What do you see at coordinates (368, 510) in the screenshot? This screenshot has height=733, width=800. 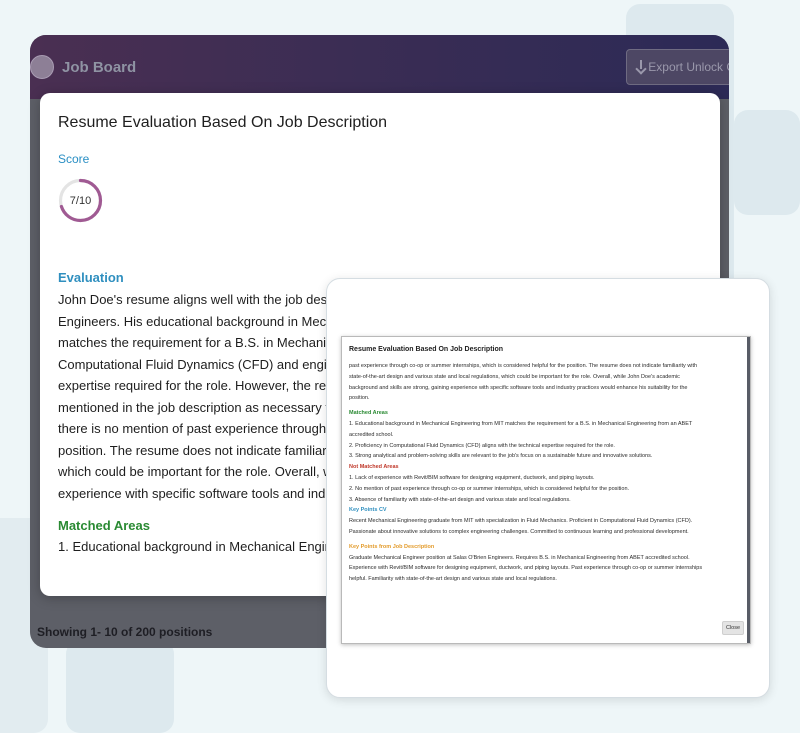 I see `preview-cv-heading: Key Points CV` at bounding box center [368, 510].